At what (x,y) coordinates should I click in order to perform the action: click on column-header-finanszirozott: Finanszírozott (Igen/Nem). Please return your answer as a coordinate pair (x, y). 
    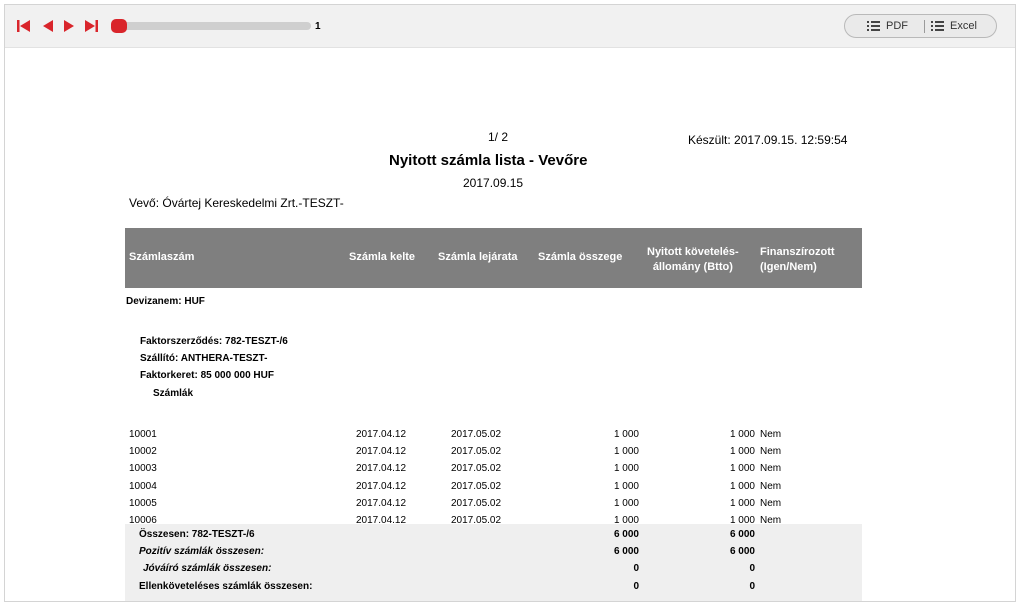
    Looking at the image, I should click on (797, 260).